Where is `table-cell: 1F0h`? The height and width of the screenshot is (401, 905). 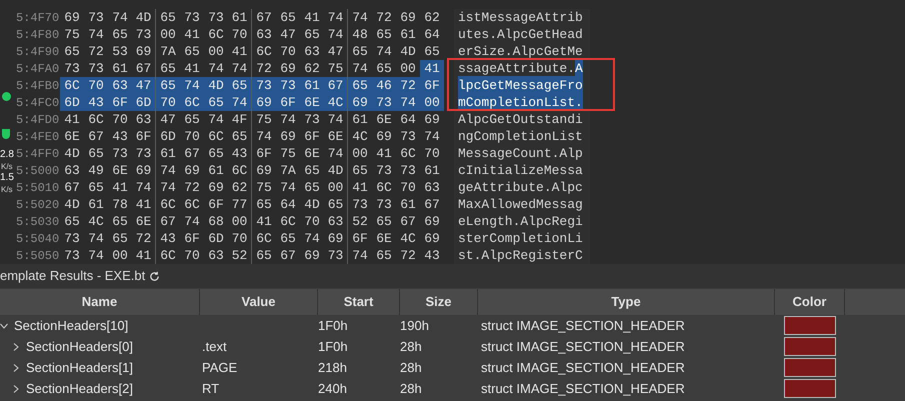 table-cell: 1F0h is located at coordinates (333, 346).